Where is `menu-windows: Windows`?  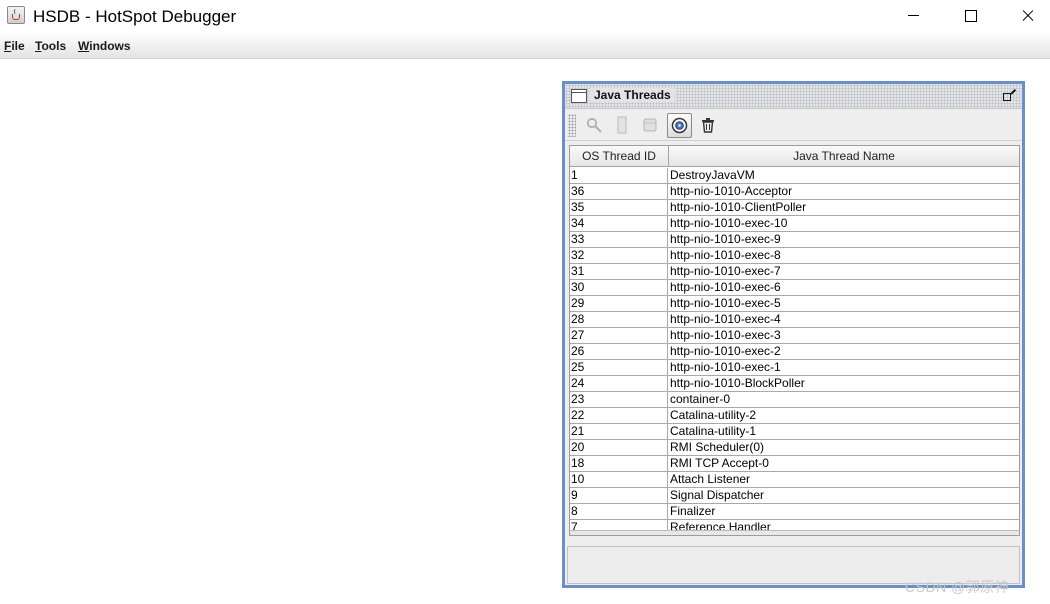 menu-windows: Windows is located at coordinates (104, 46).